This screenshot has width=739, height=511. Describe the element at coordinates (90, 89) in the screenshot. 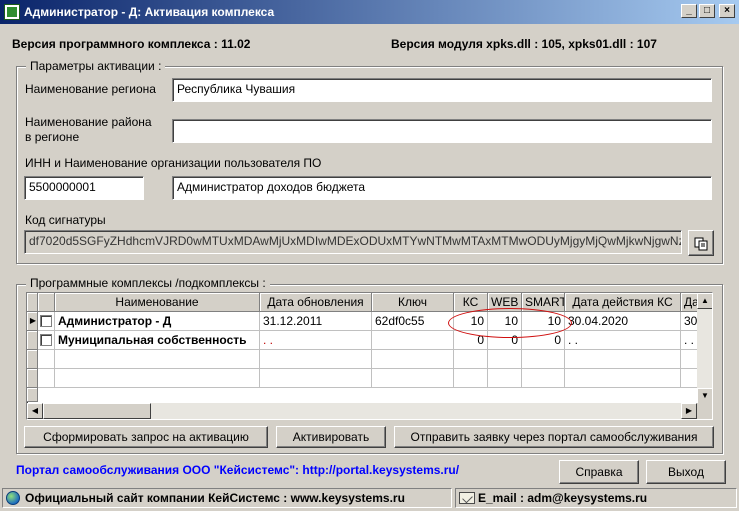

I see `region-label: Наименование региона` at that location.